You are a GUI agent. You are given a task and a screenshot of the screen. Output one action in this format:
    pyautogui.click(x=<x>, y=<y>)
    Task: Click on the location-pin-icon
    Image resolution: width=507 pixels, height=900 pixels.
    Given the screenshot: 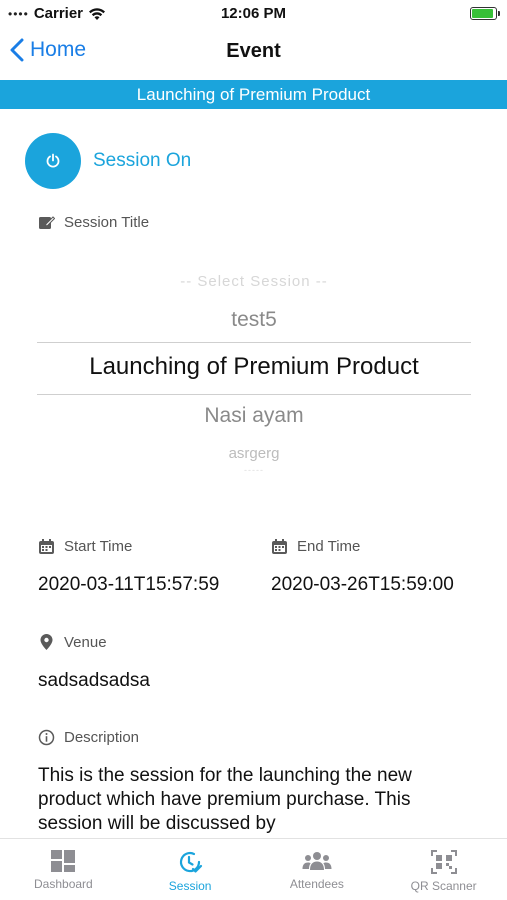 What is the action you would take?
    pyautogui.click(x=46, y=642)
    